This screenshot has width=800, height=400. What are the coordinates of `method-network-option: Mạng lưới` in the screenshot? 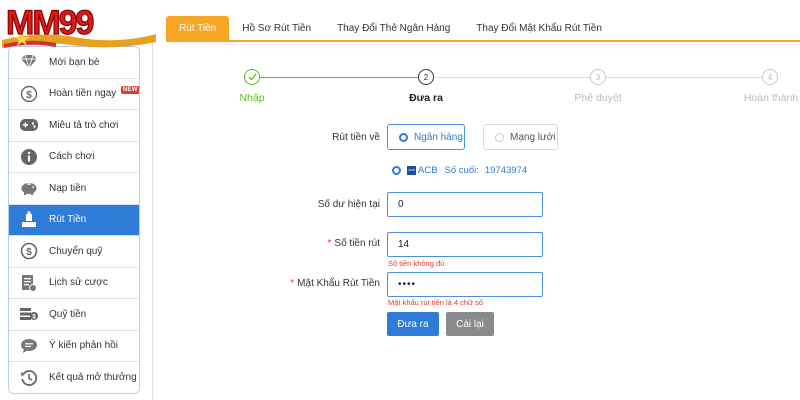 It's located at (520, 137).